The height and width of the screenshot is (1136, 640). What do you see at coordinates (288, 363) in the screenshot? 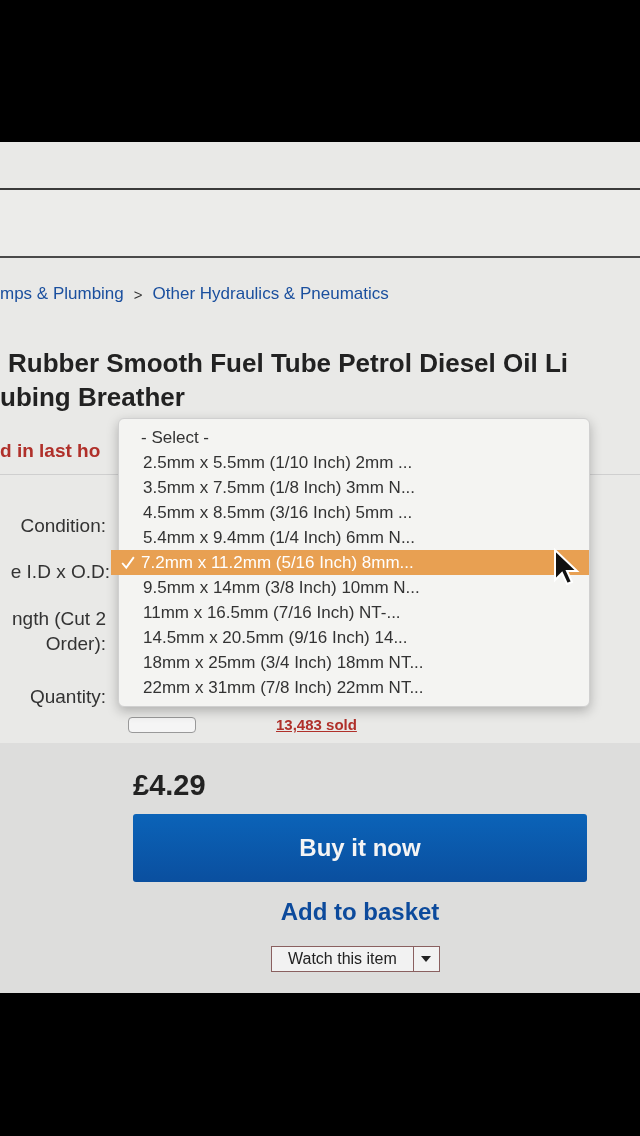
I see `product-title: Rubber Smooth Fuel Tube Petrol Diesel Oil Li` at bounding box center [288, 363].